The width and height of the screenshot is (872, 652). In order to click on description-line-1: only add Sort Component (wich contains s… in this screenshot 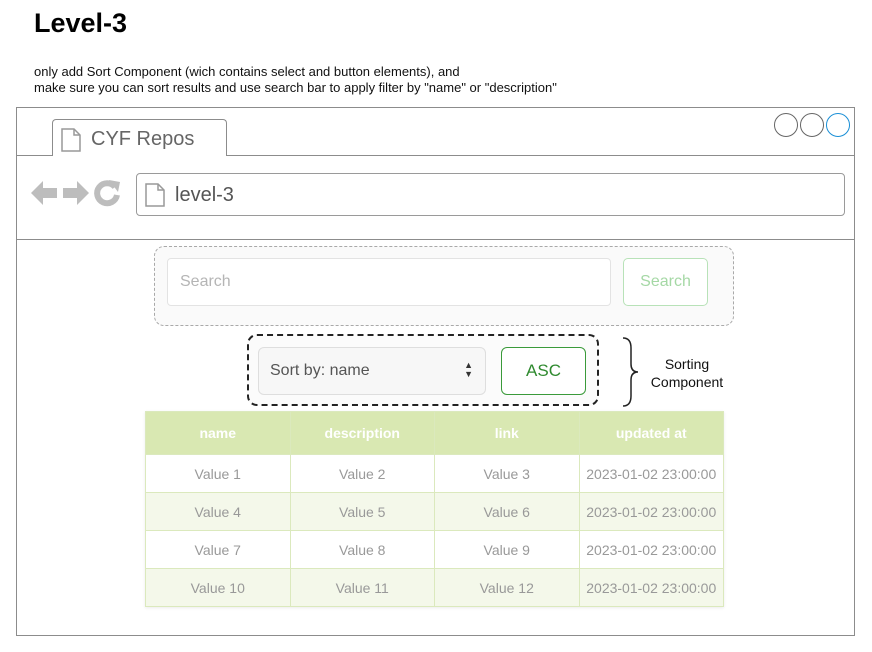, I will do `click(247, 71)`.